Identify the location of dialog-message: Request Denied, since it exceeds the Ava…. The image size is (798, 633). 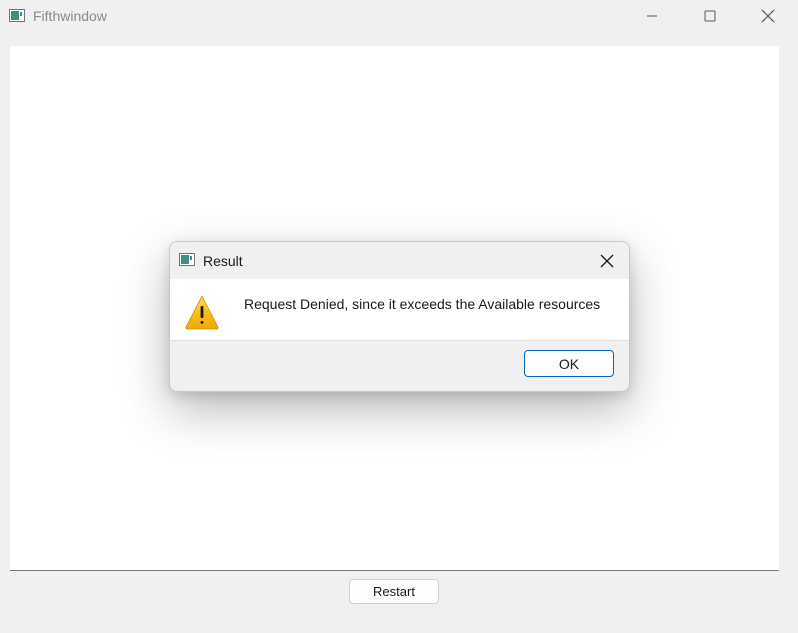
(422, 304).